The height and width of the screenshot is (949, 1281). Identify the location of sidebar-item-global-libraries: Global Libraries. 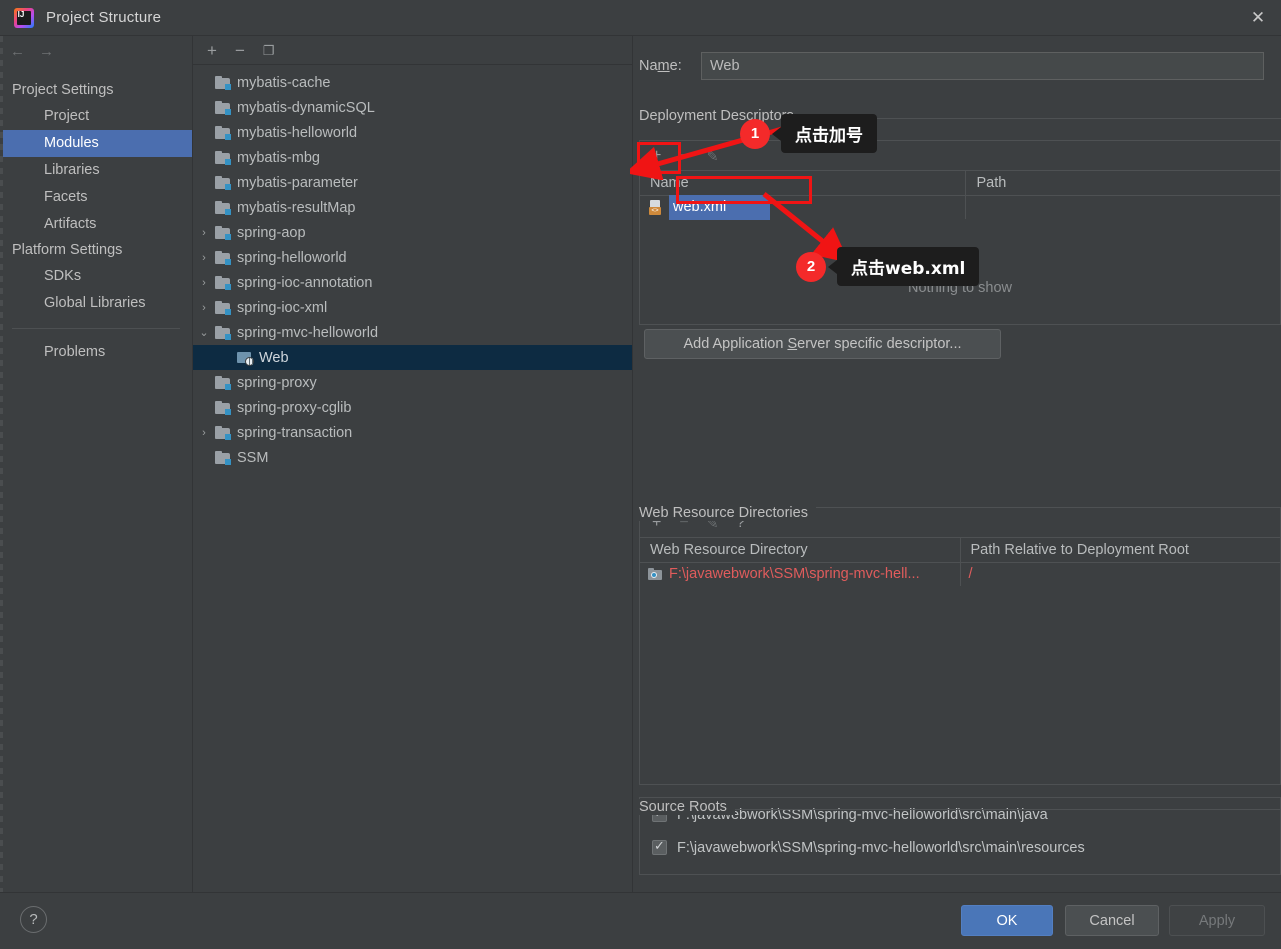
(96, 303).